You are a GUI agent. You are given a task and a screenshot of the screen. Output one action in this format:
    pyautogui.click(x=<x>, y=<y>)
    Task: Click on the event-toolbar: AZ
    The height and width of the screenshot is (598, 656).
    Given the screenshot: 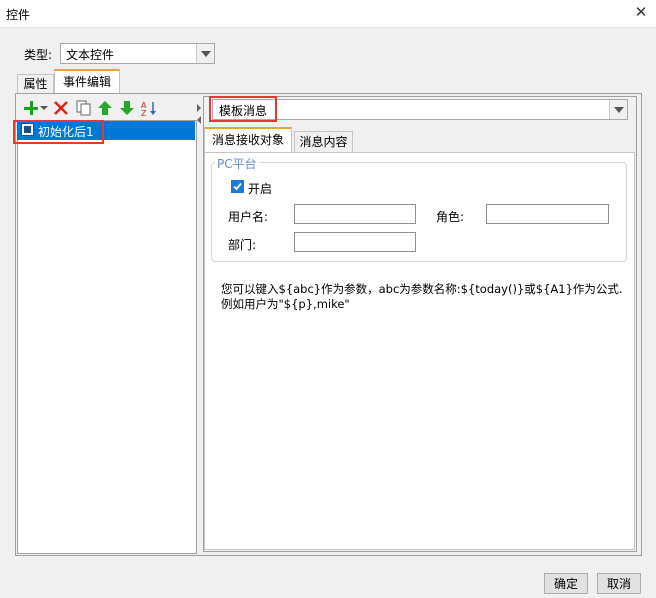 What is the action you would take?
    pyautogui.click(x=107, y=108)
    